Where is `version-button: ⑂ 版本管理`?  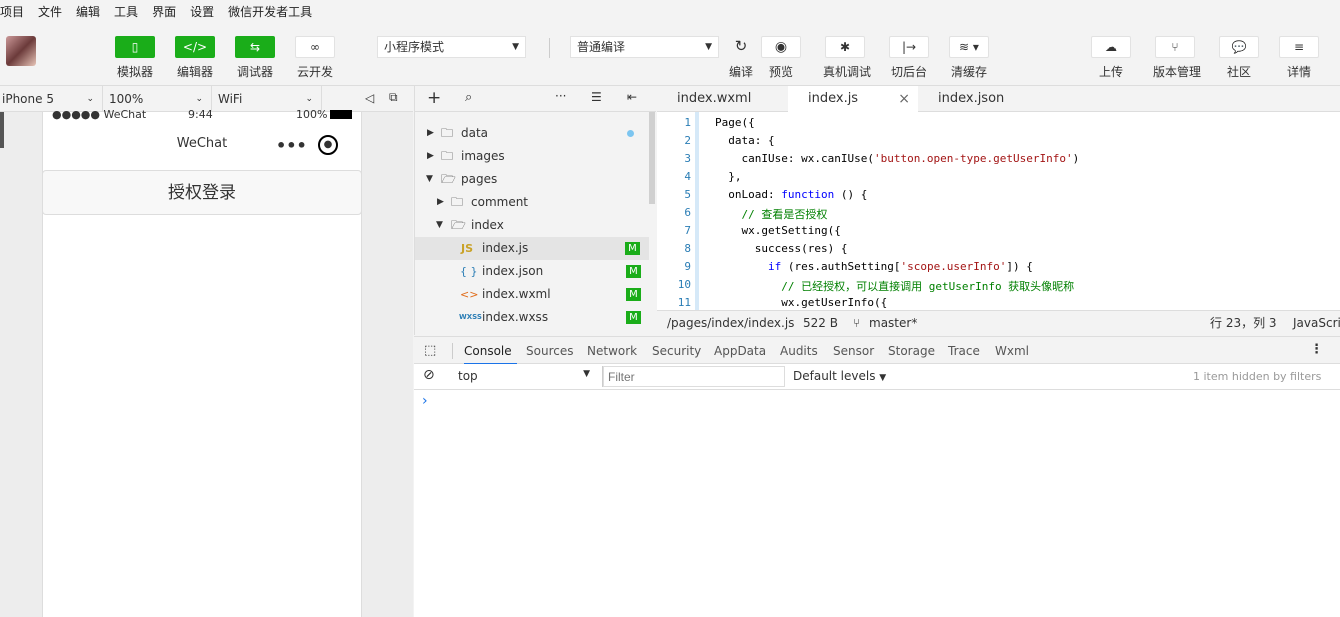
version-button: ⑂ 版本管理 is located at coordinates (1177, 58).